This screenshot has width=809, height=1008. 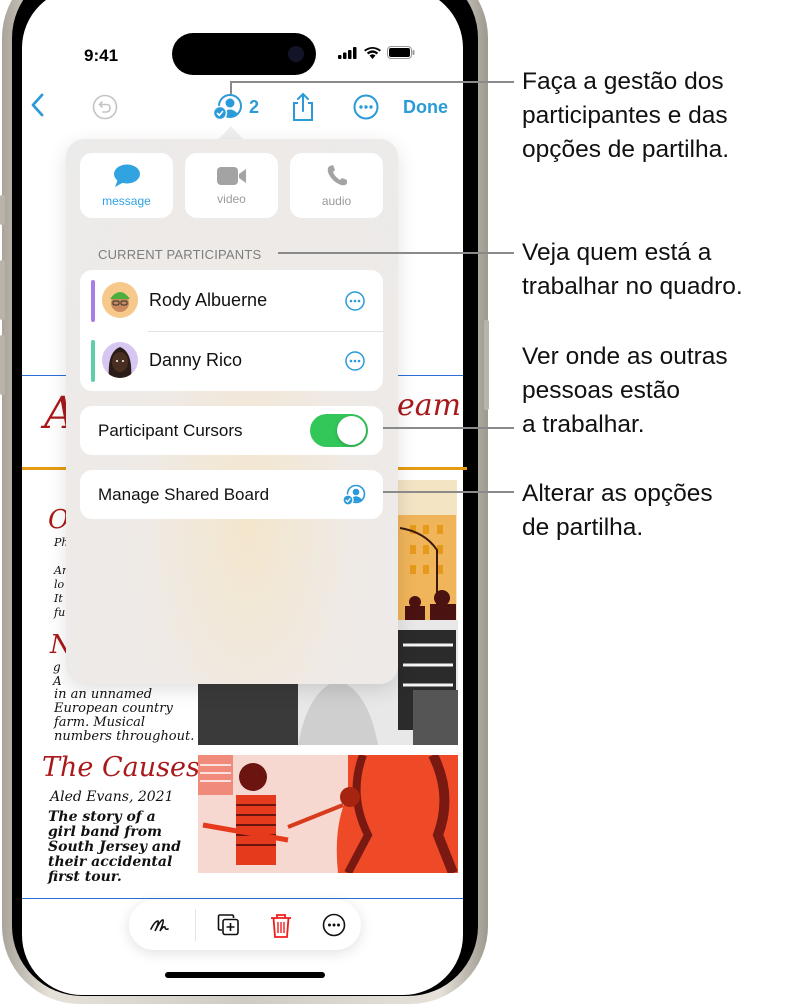 I want to click on video-button: video, so click(x=231, y=185).